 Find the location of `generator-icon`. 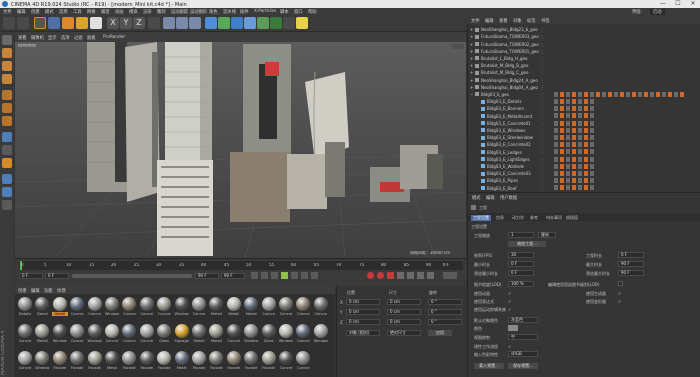

generator-icon is located at coordinates (224, 23).